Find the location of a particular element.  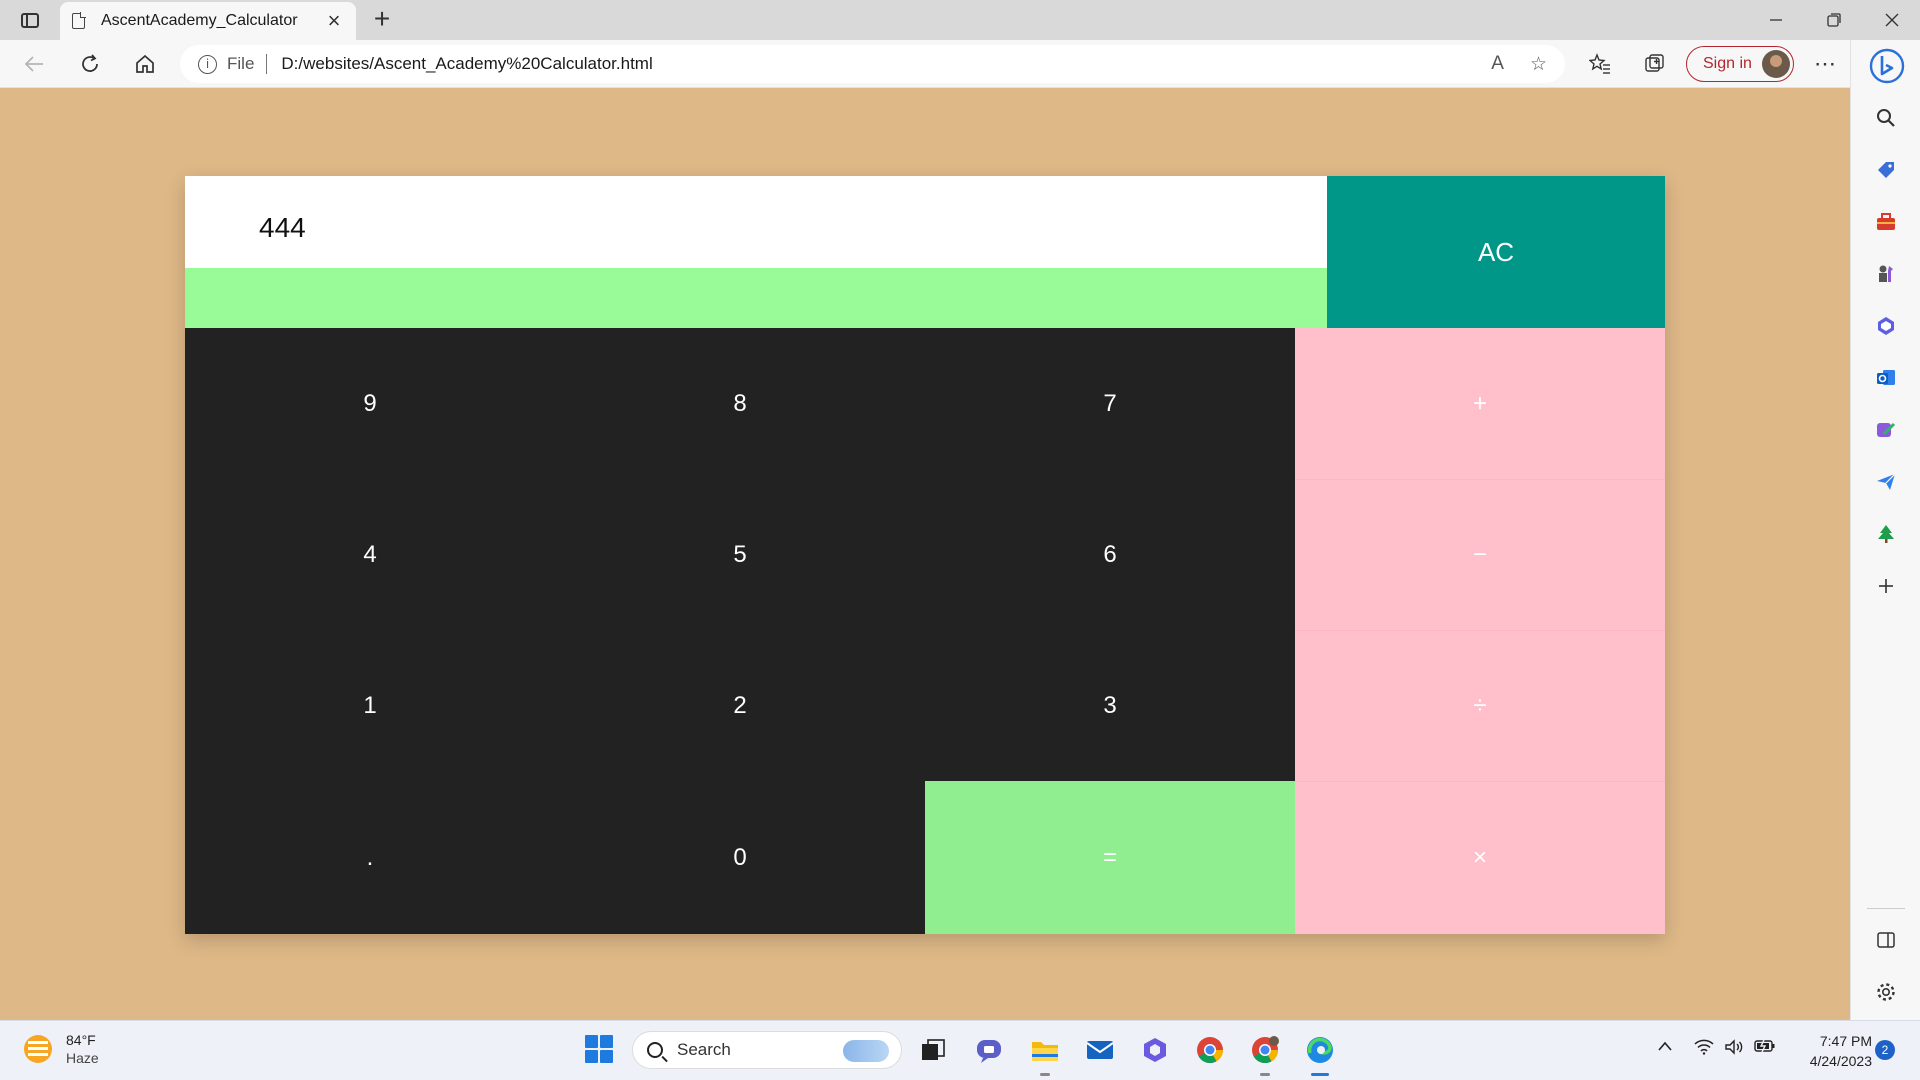

digit-1-button: 1 is located at coordinates (370, 705).